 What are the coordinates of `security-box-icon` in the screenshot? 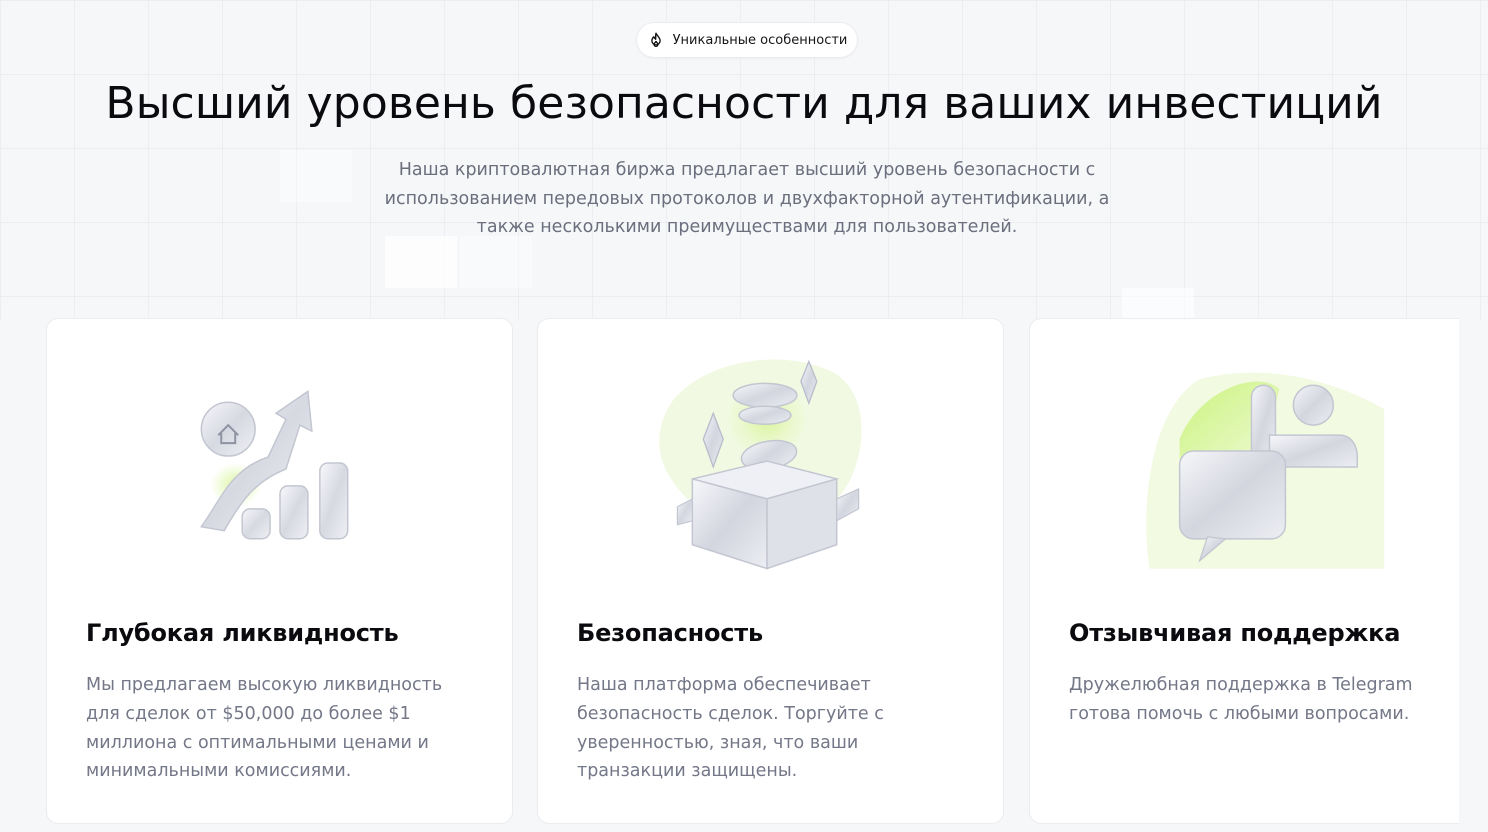 It's located at (760, 464).